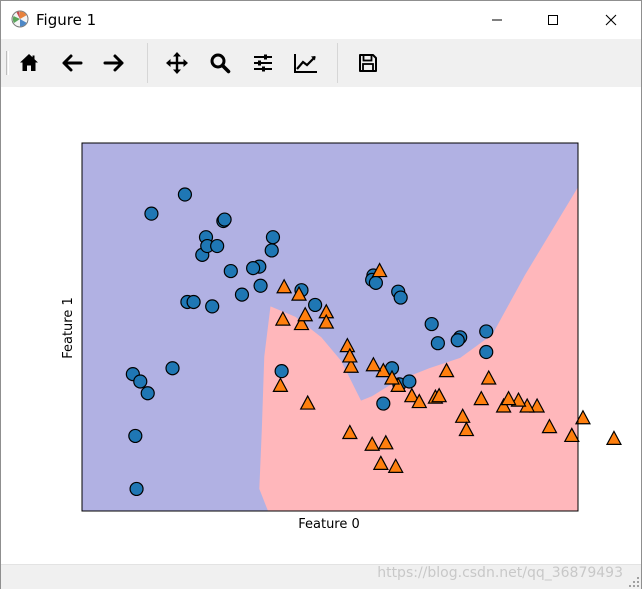 This screenshot has width=642, height=589. I want to click on forward-arrow-icon, so click(113, 63).